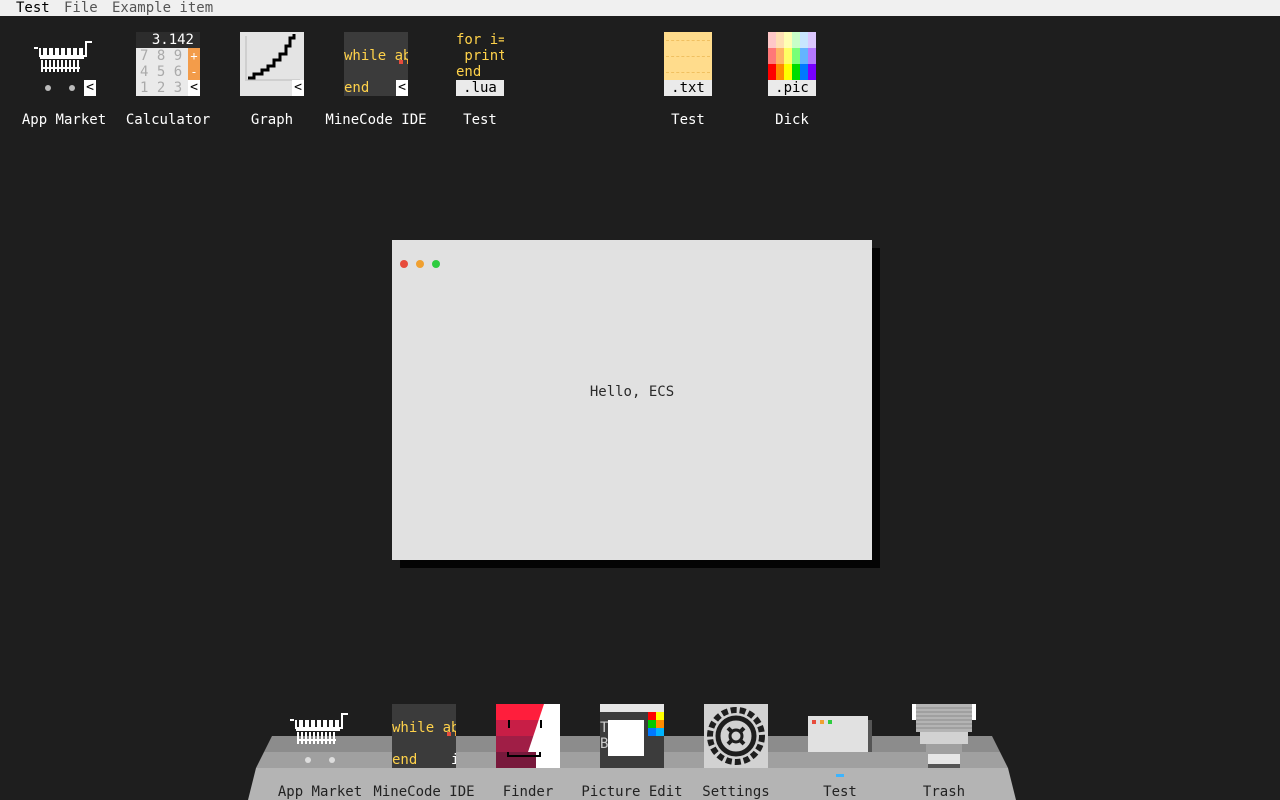 This screenshot has height=800, width=1280. I want to click on code-editor-icon: while ab i << 16 end <, so click(376, 64).